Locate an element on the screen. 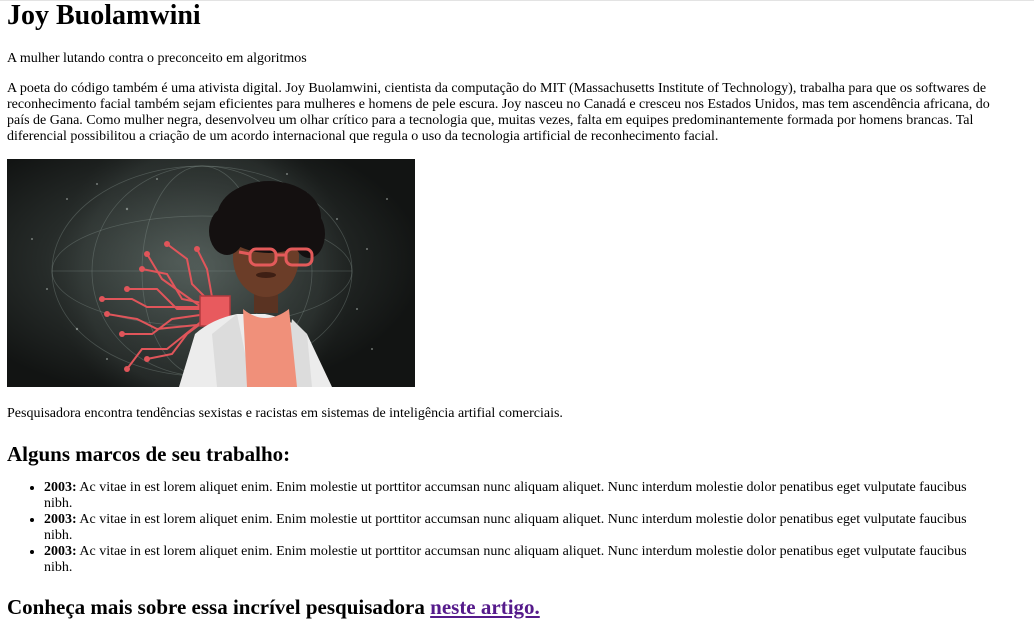  portrait-illustration is located at coordinates (211, 273).